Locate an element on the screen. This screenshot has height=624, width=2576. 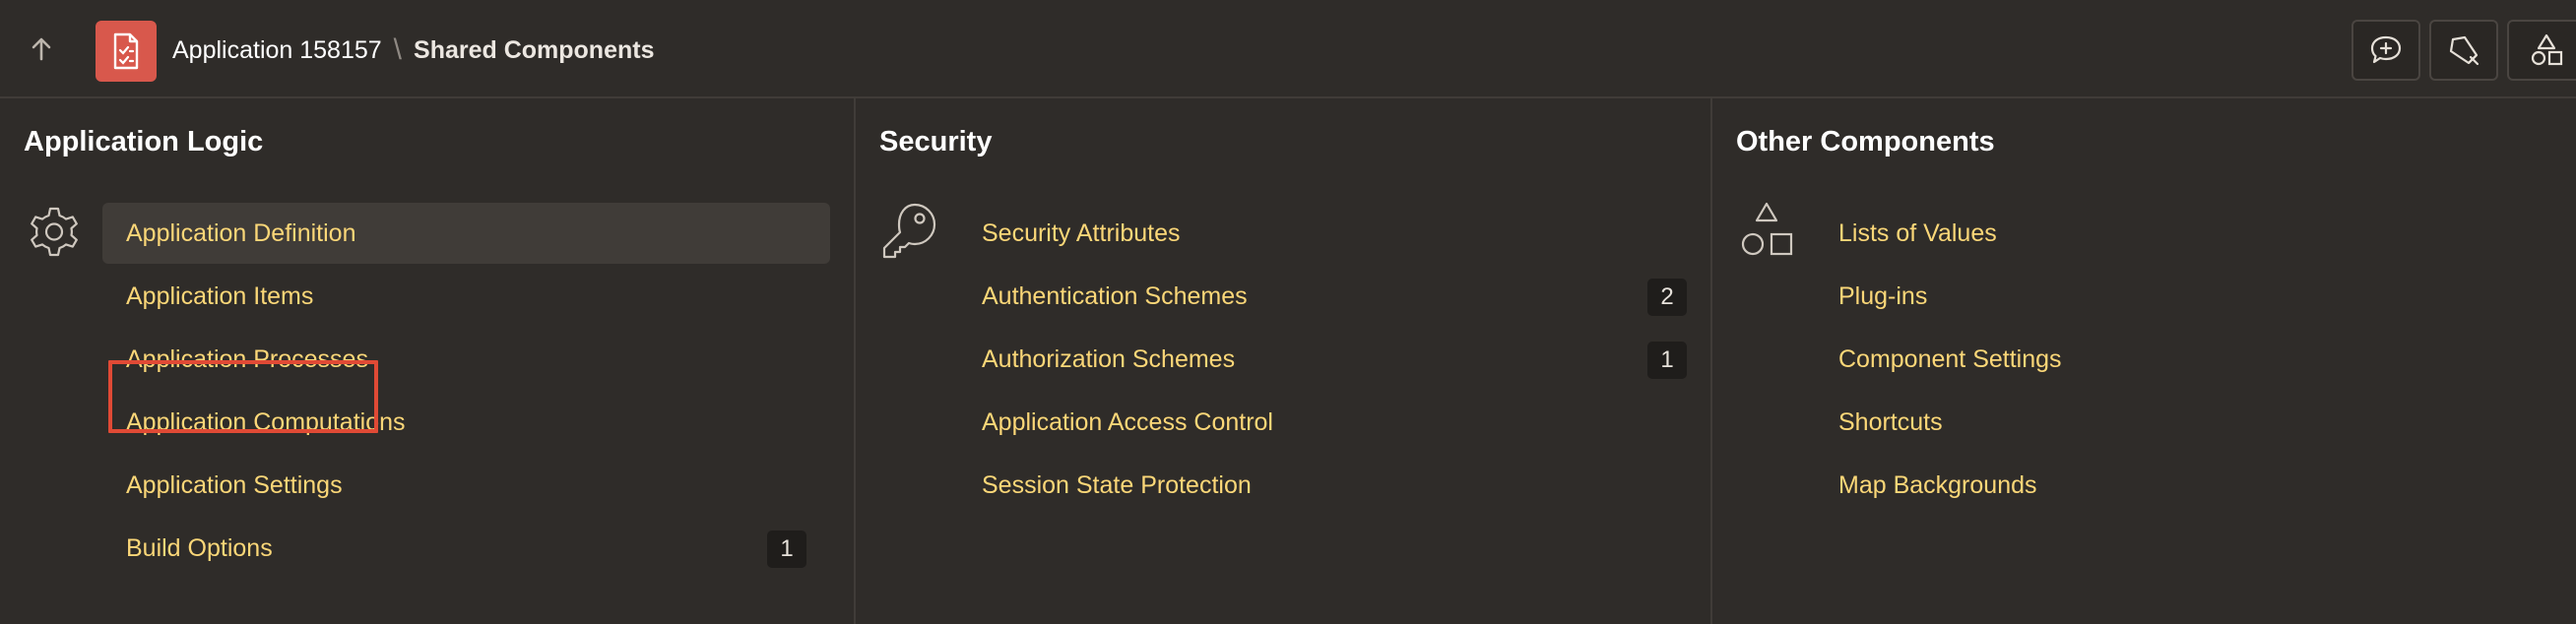
arrow-up-icon-glyph is located at coordinates (41, 49).